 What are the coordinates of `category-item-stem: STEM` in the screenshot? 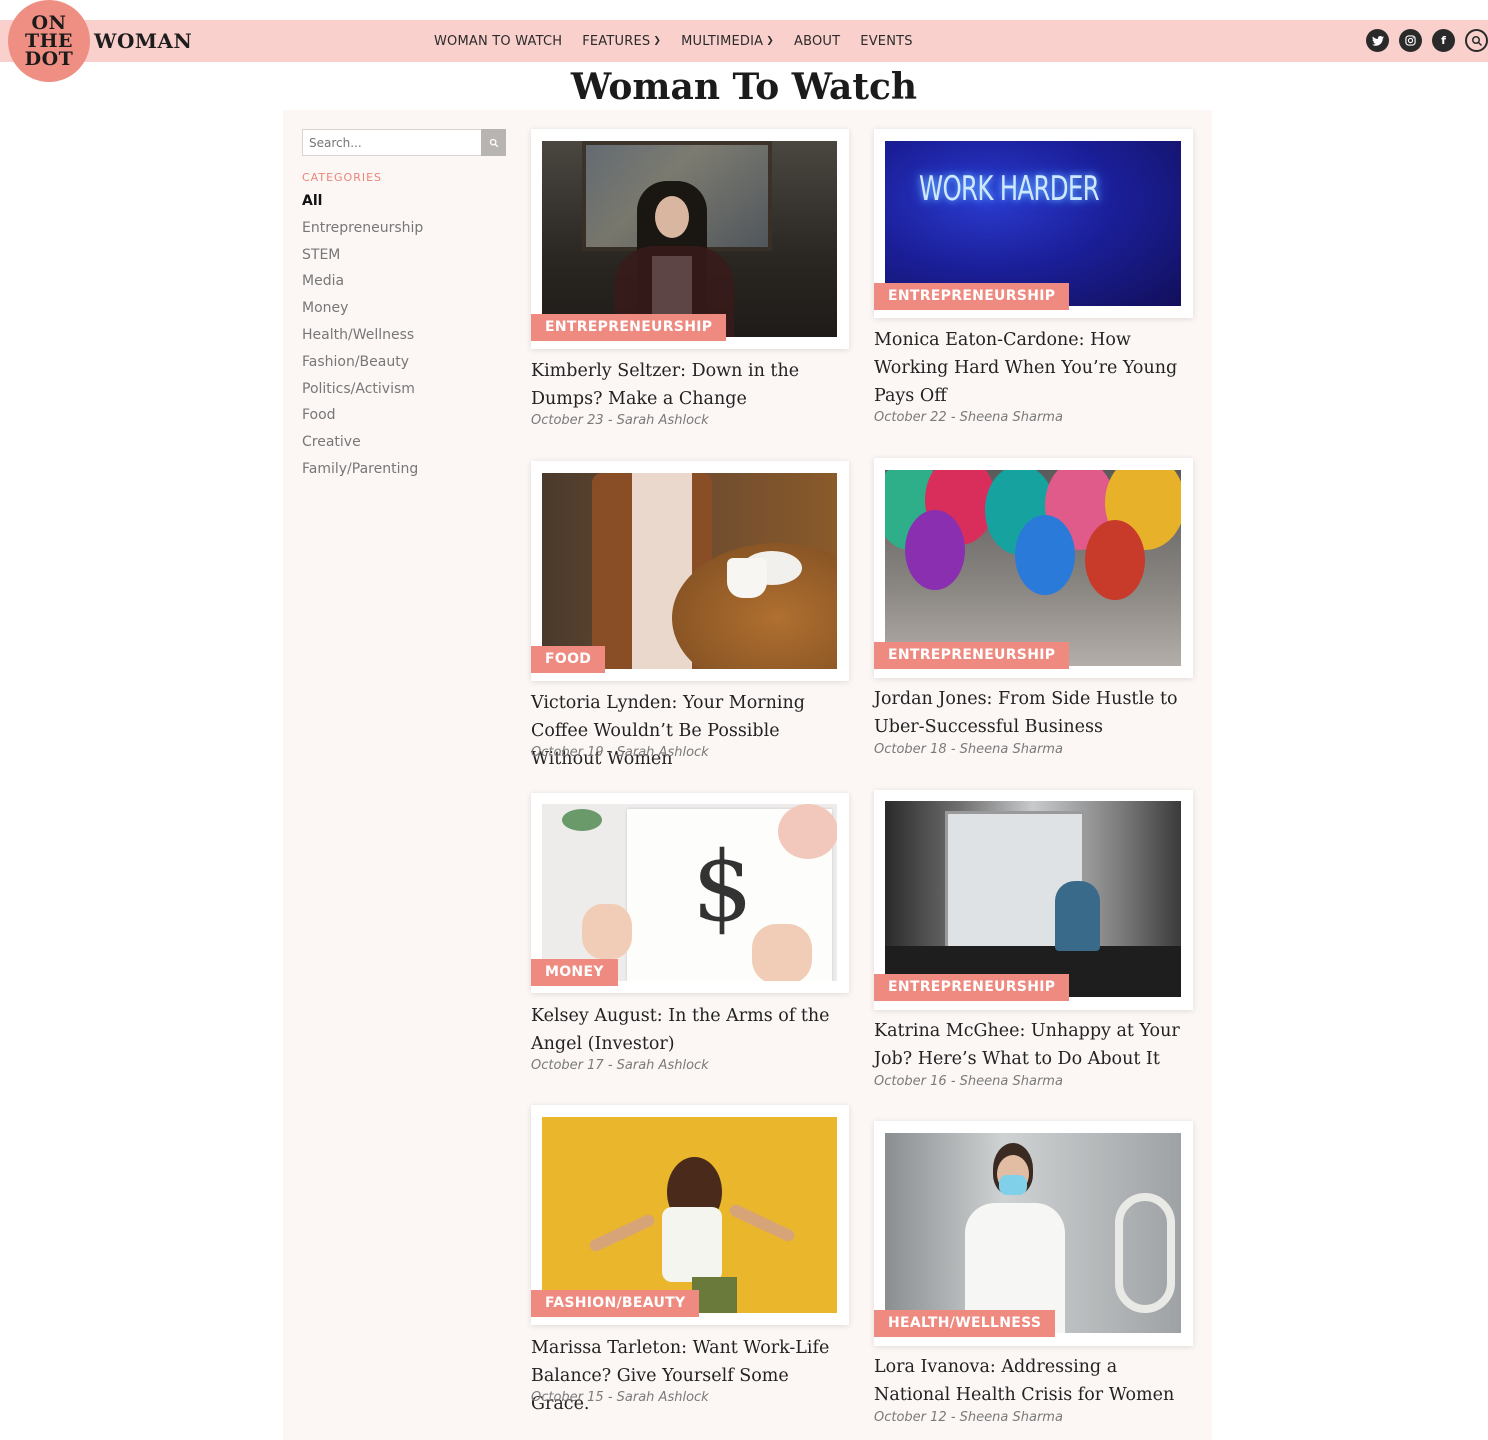 It's located at (362, 257).